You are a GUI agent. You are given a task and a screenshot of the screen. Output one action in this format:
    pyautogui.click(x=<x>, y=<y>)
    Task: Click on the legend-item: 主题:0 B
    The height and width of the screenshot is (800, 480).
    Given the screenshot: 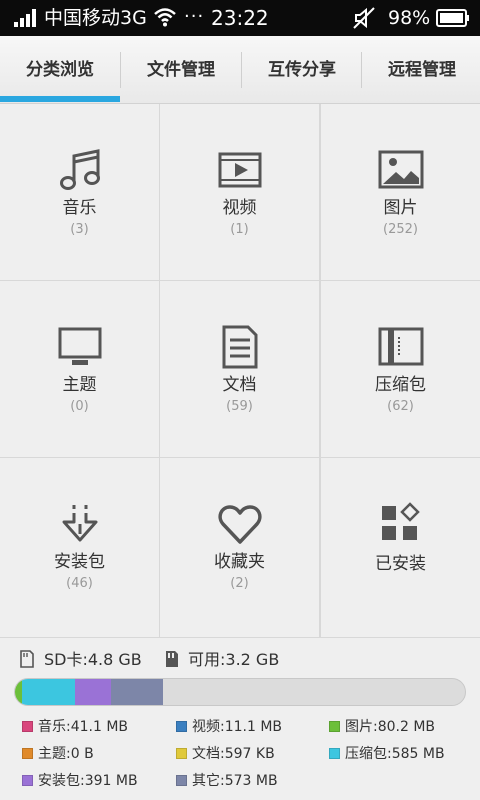 What is the action you would take?
    pyautogui.click(x=58, y=754)
    